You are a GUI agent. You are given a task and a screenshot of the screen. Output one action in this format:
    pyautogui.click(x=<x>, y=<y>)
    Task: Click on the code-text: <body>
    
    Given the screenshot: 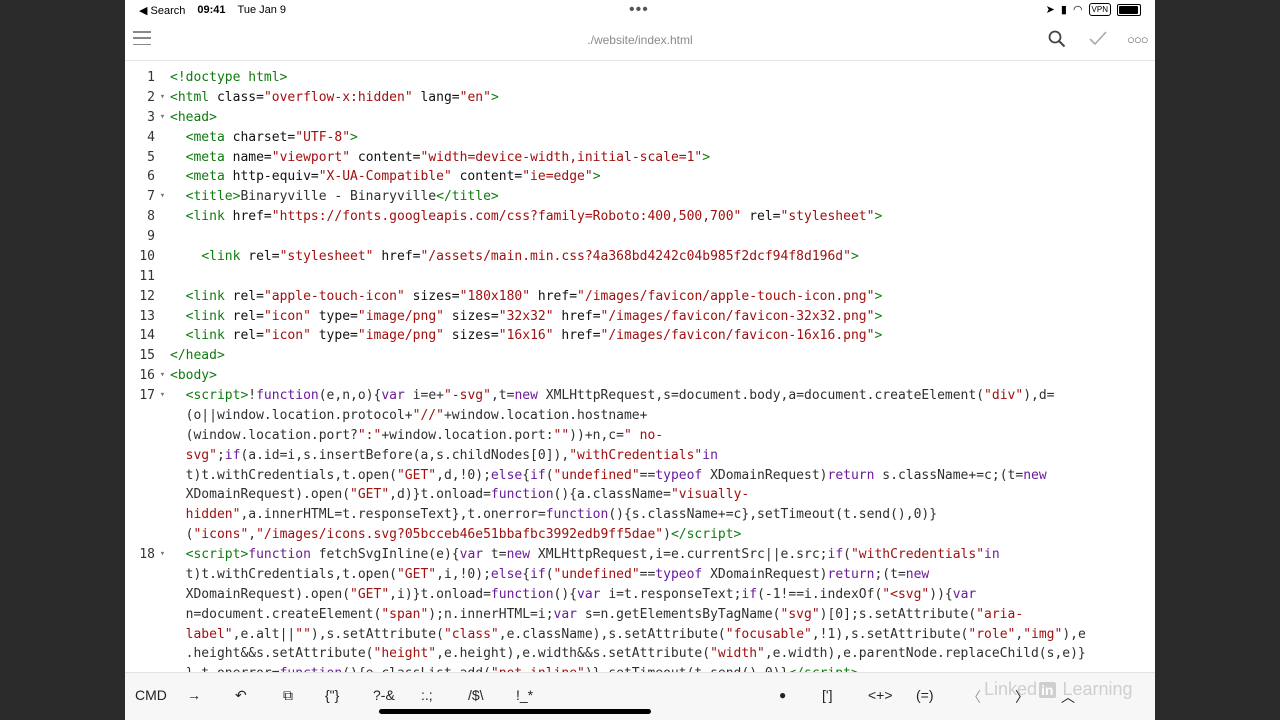 What is the action you would take?
    pyautogui.click(x=662, y=376)
    